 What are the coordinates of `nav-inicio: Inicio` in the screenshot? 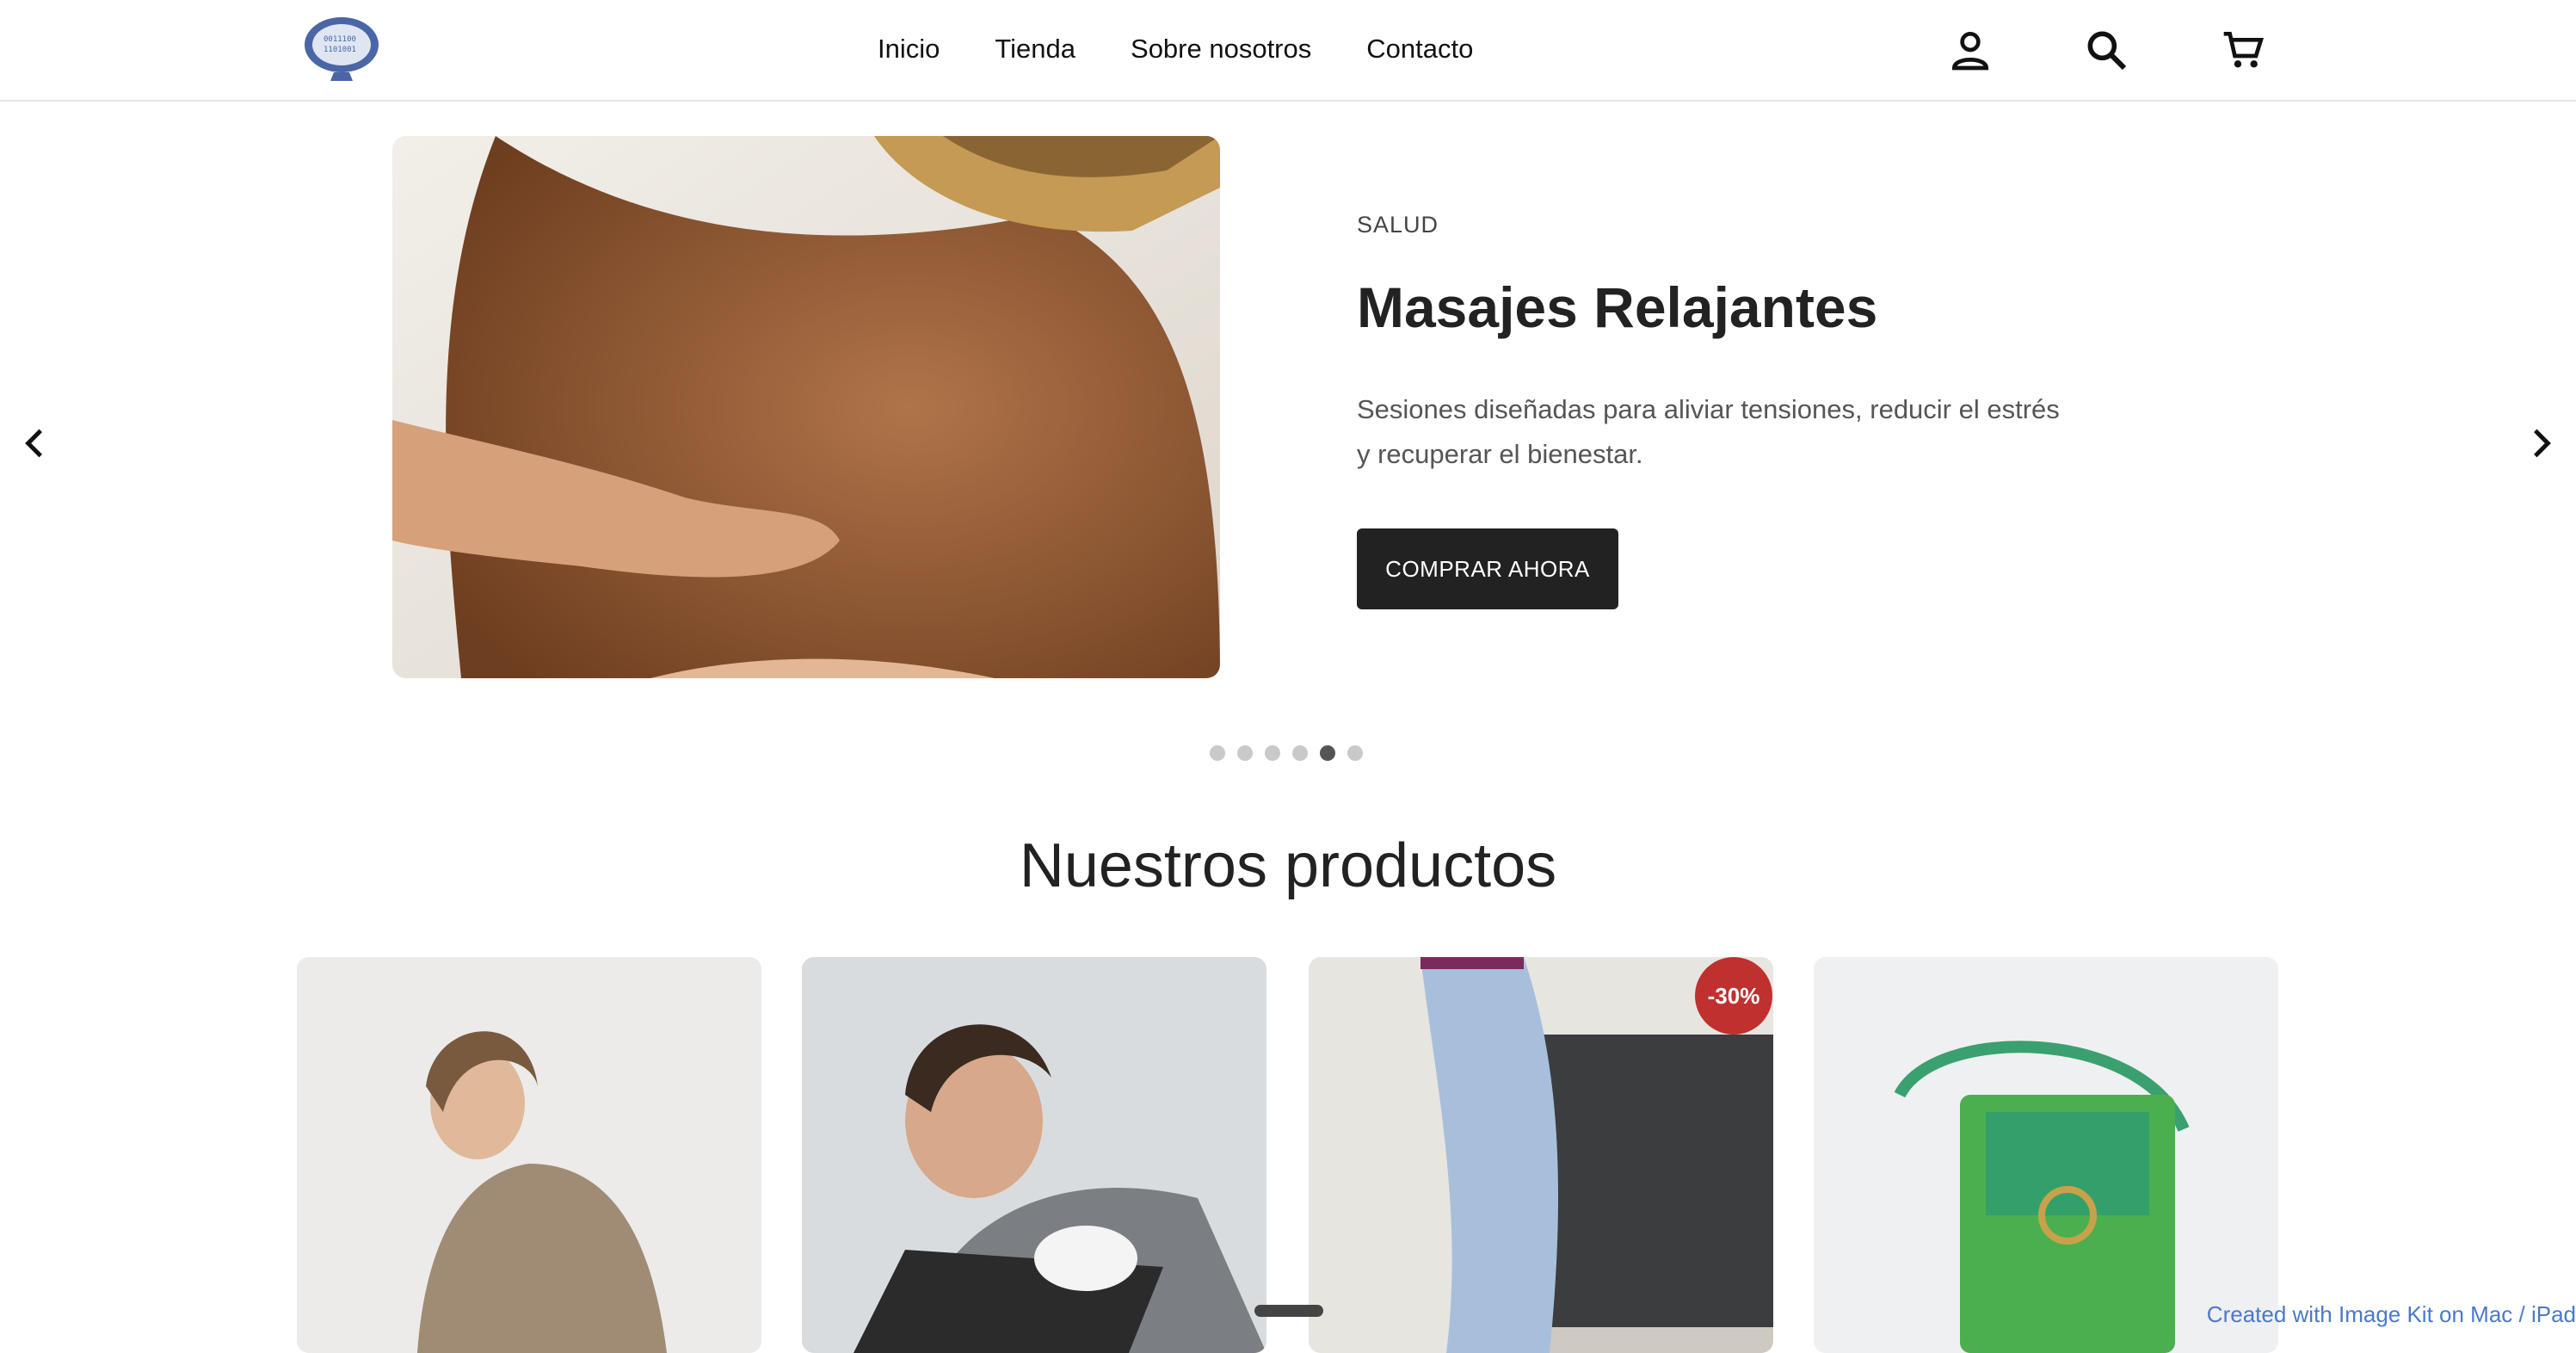 It's located at (909, 49).